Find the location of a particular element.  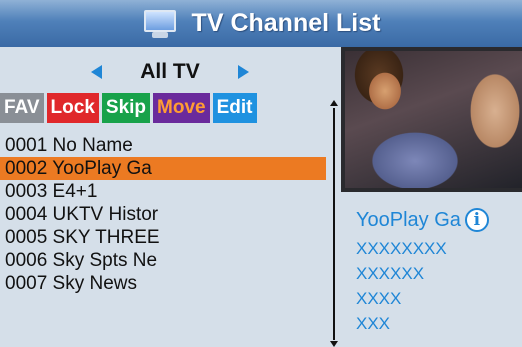

channel-item: 0001 No Name is located at coordinates (163, 145).